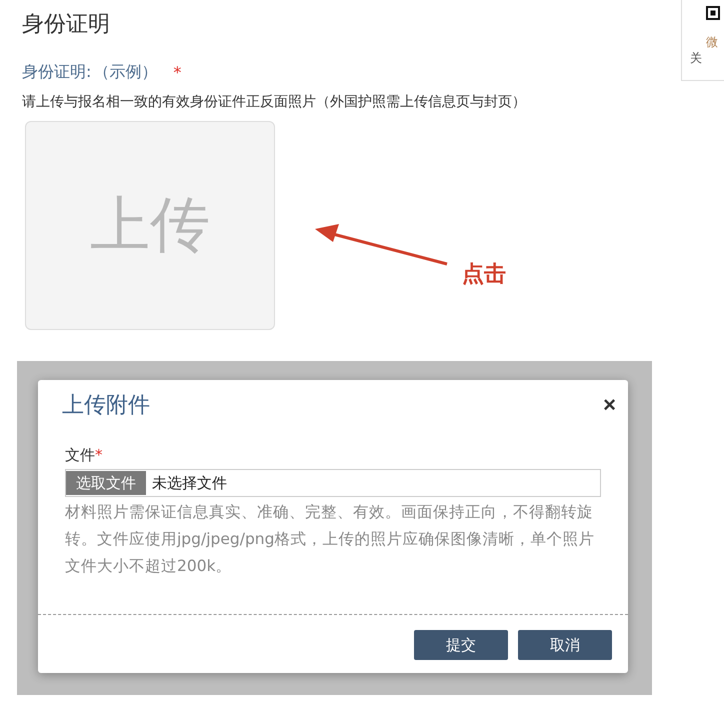 The height and width of the screenshot is (721, 724). What do you see at coordinates (333, 483) in the screenshot?
I see `file-input: 选取文件 未选择文件` at bounding box center [333, 483].